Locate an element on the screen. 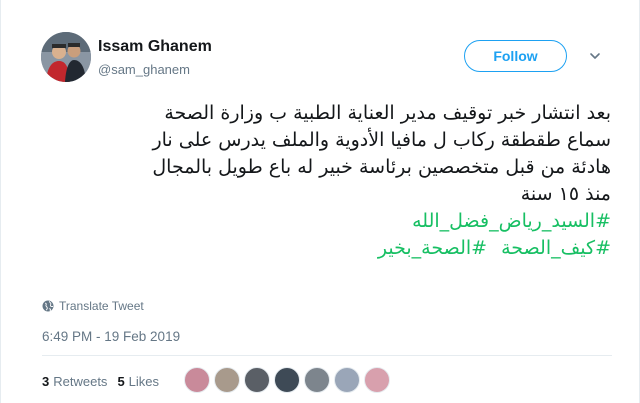 The image size is (640, 403). hashtag-link: #كيف_الصحة is located at coordinates (556, 248).